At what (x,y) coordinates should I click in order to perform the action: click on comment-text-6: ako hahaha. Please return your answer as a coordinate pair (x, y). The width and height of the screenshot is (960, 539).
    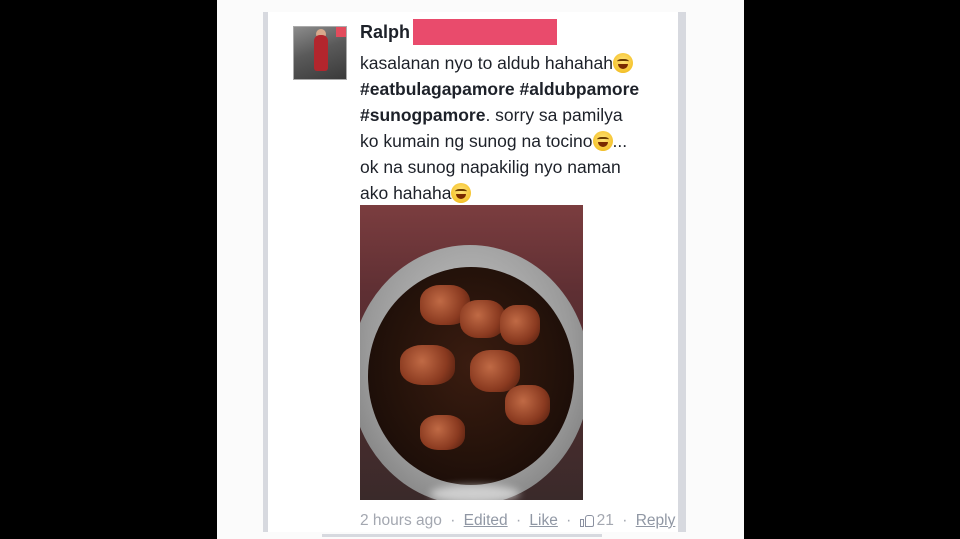
    Looking at the image, I should click on (406, 193).